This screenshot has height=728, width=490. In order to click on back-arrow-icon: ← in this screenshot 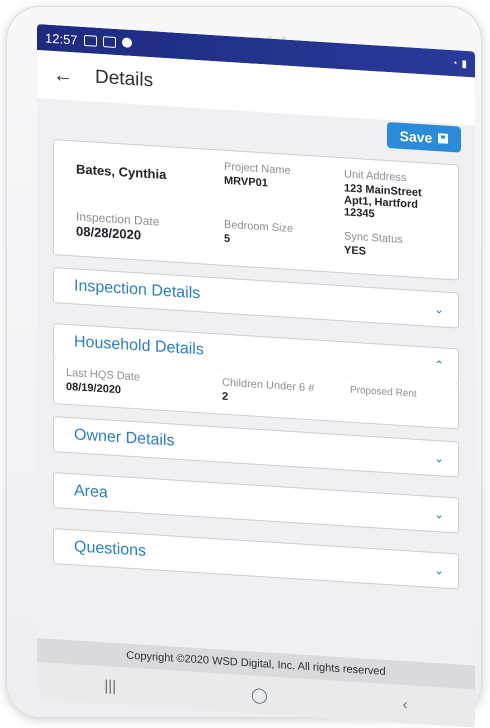, I will do `click(63, 76)`.